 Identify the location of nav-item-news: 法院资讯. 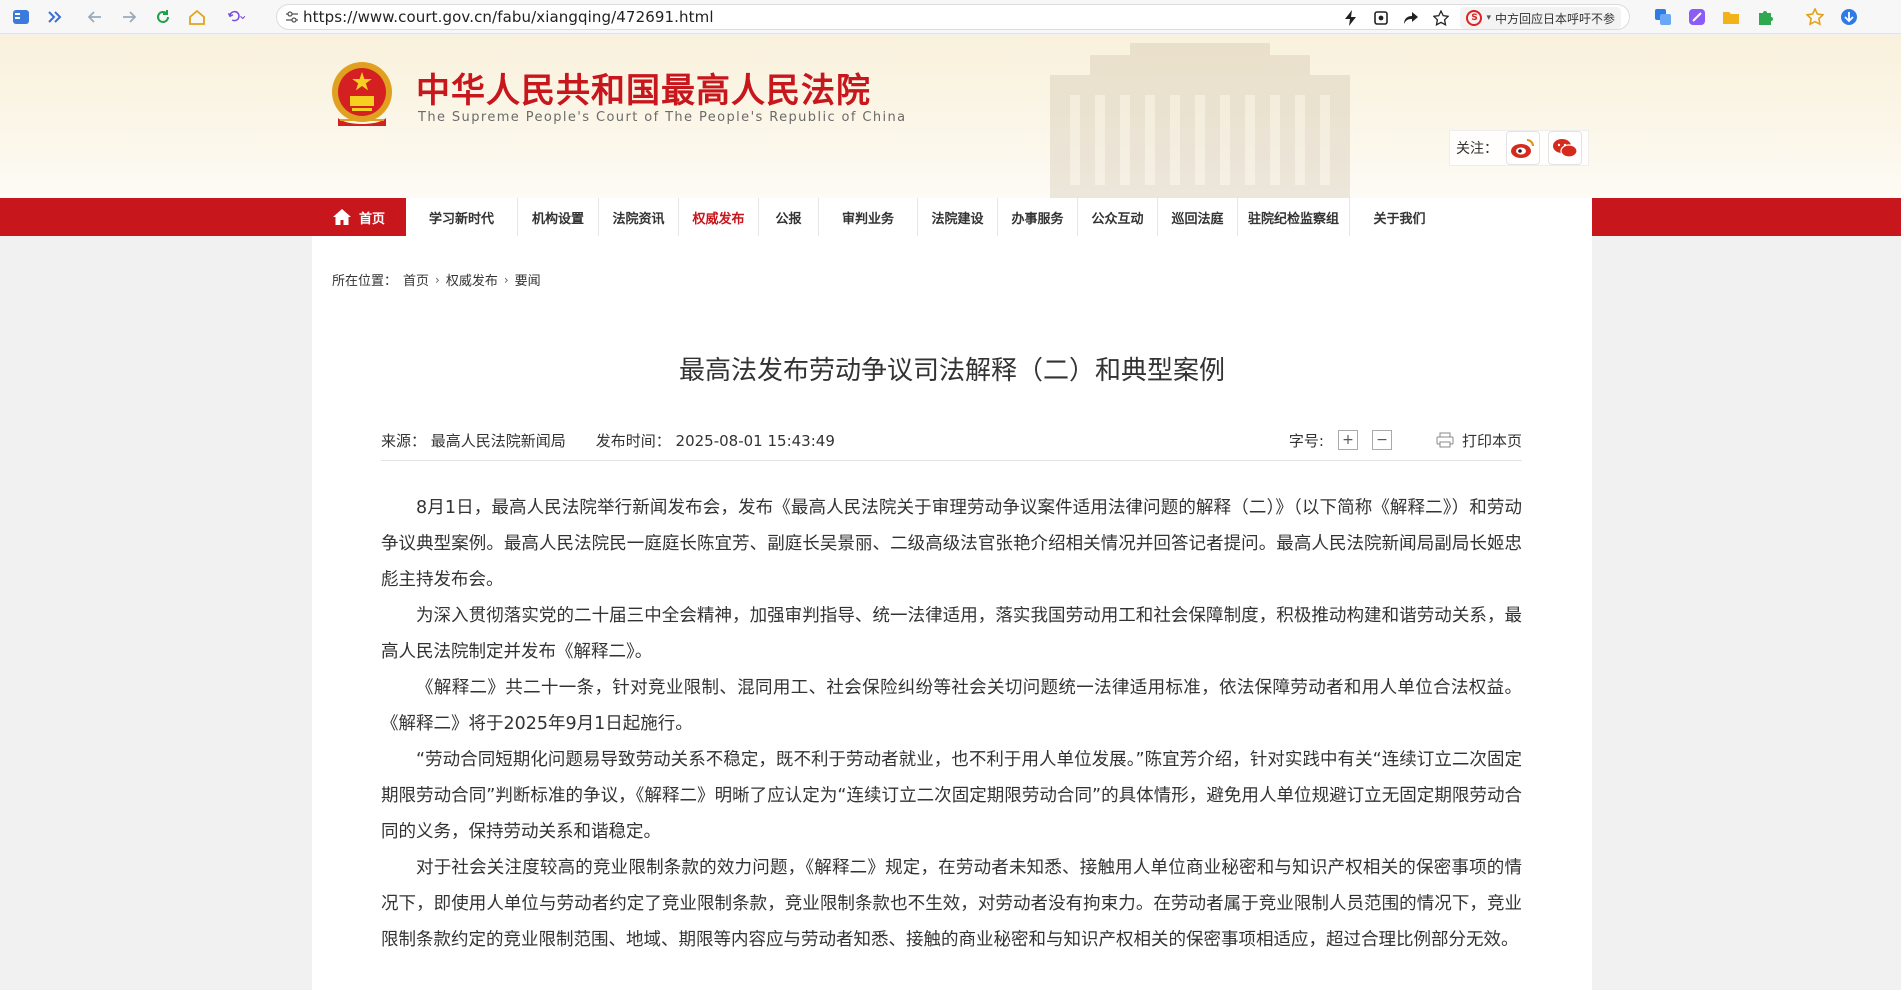
(639, 217).